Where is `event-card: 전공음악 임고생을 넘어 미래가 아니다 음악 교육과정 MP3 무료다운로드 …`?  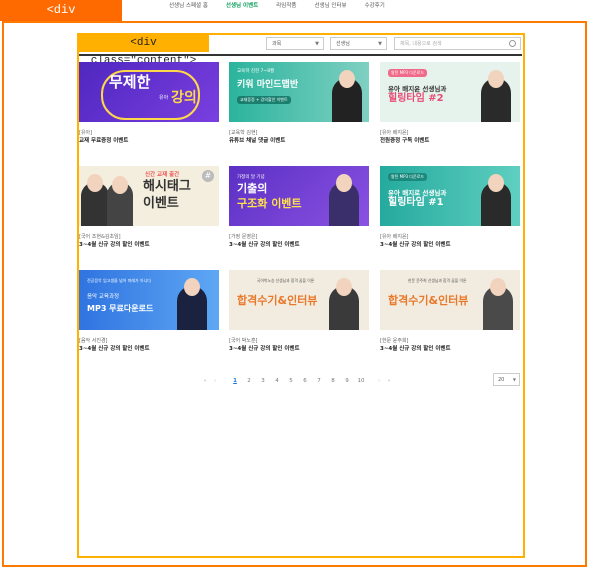
event-card: 전공음악 임고생을 넘어 미래가 아니다 음악 교육과정 MP3 무료다운로드 … is located at coordinates (149, 311).